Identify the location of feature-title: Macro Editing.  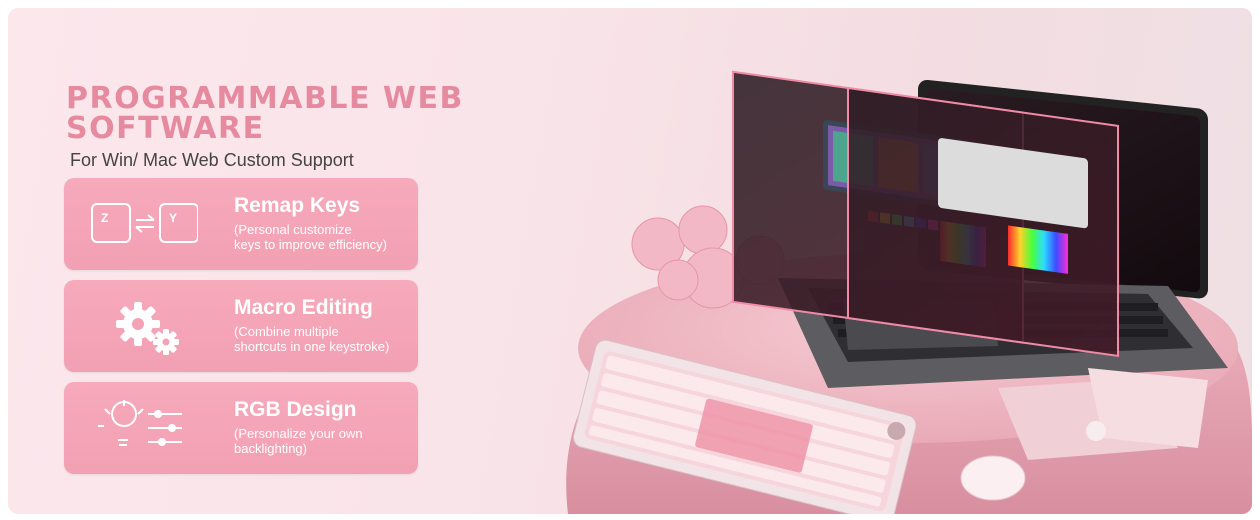
(303, 307).